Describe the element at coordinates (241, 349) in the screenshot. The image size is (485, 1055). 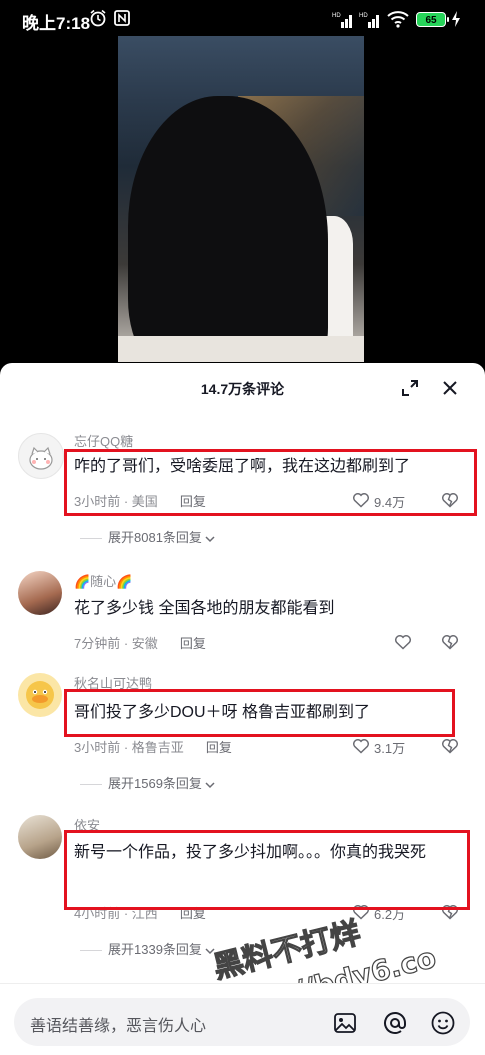
I see `video-bed` at that location.